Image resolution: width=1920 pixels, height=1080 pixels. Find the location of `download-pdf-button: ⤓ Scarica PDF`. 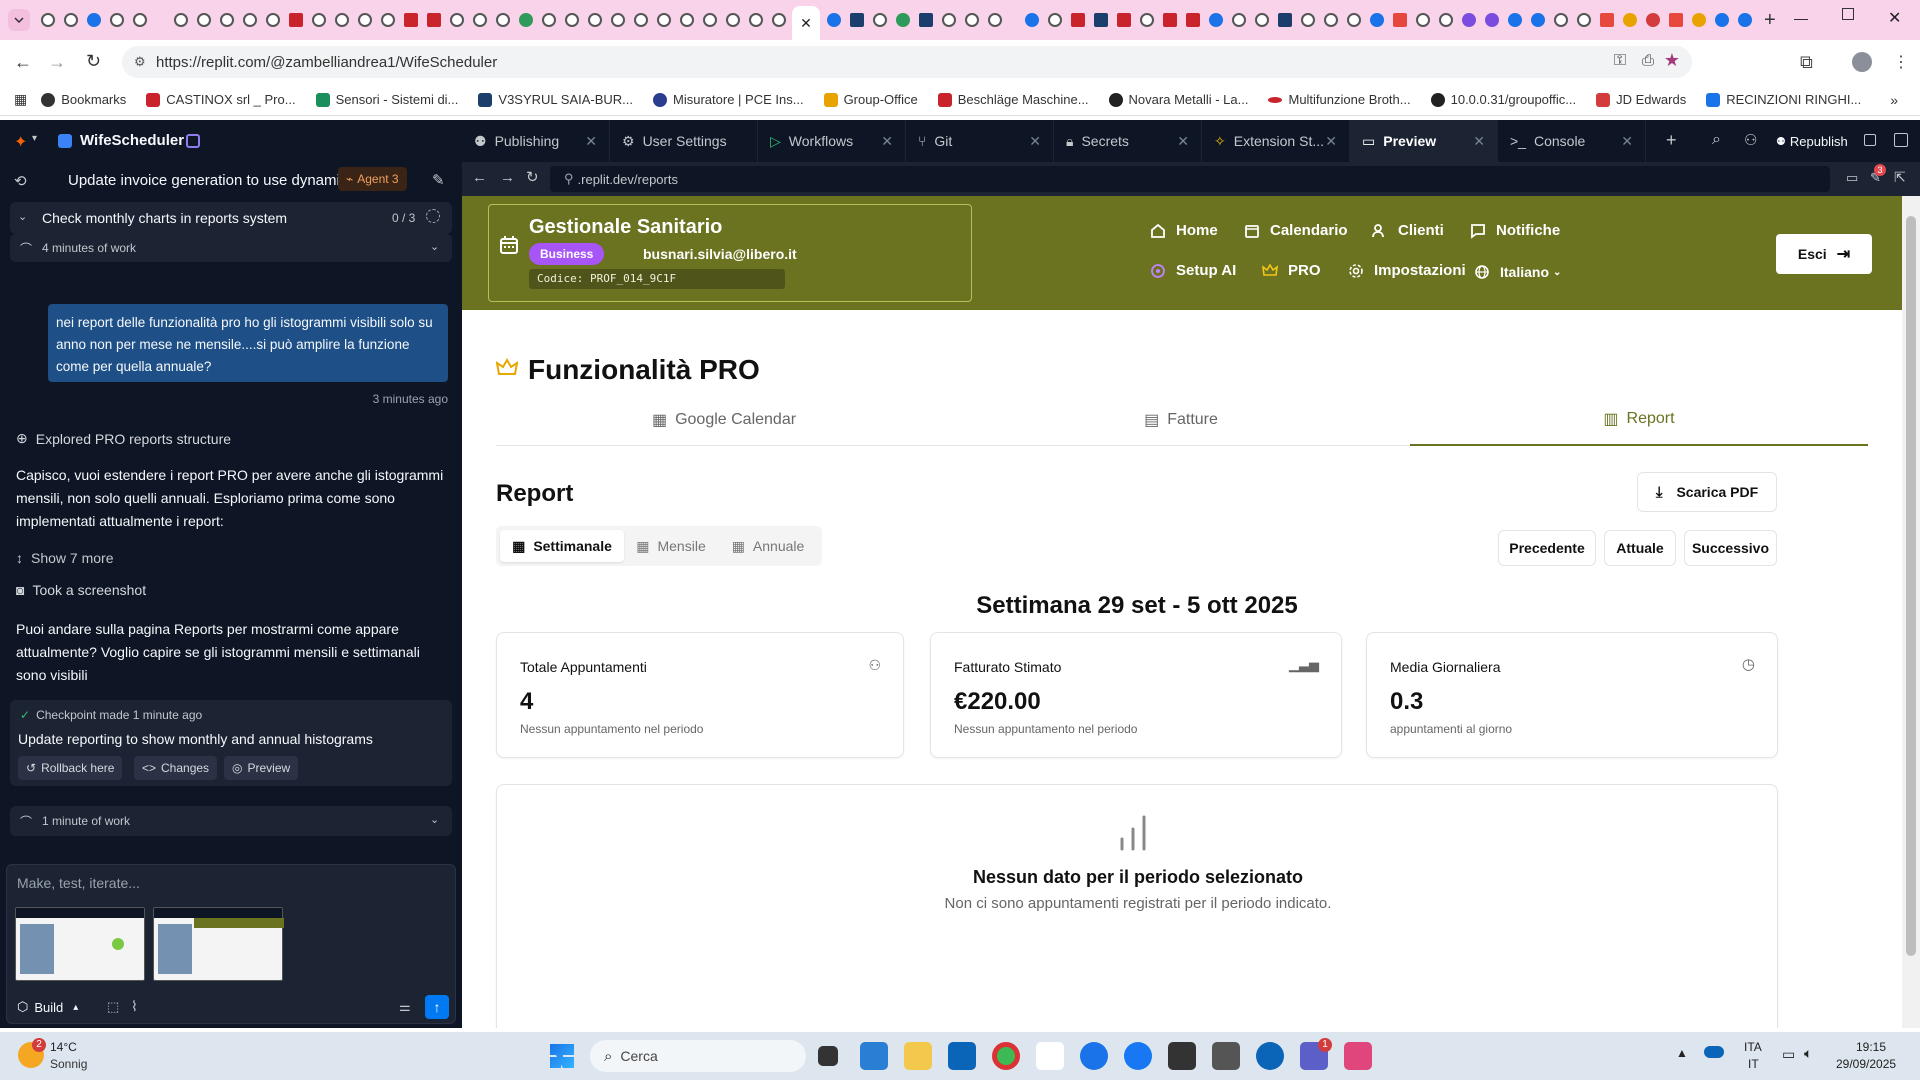

download-pdf-button: ⤓ Scarica PDF is located at coordinates (1707, 492).